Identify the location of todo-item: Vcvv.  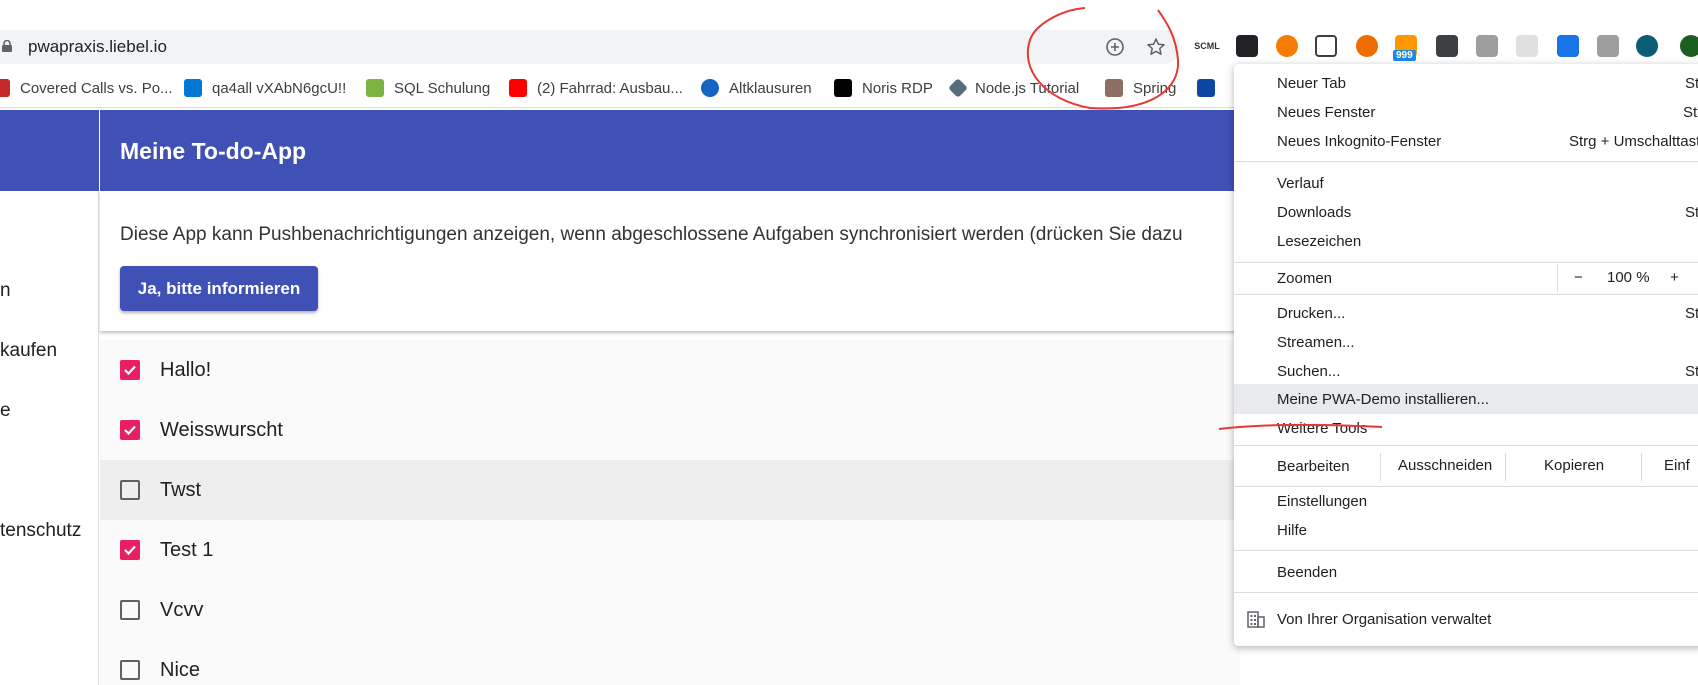
(670, 610).